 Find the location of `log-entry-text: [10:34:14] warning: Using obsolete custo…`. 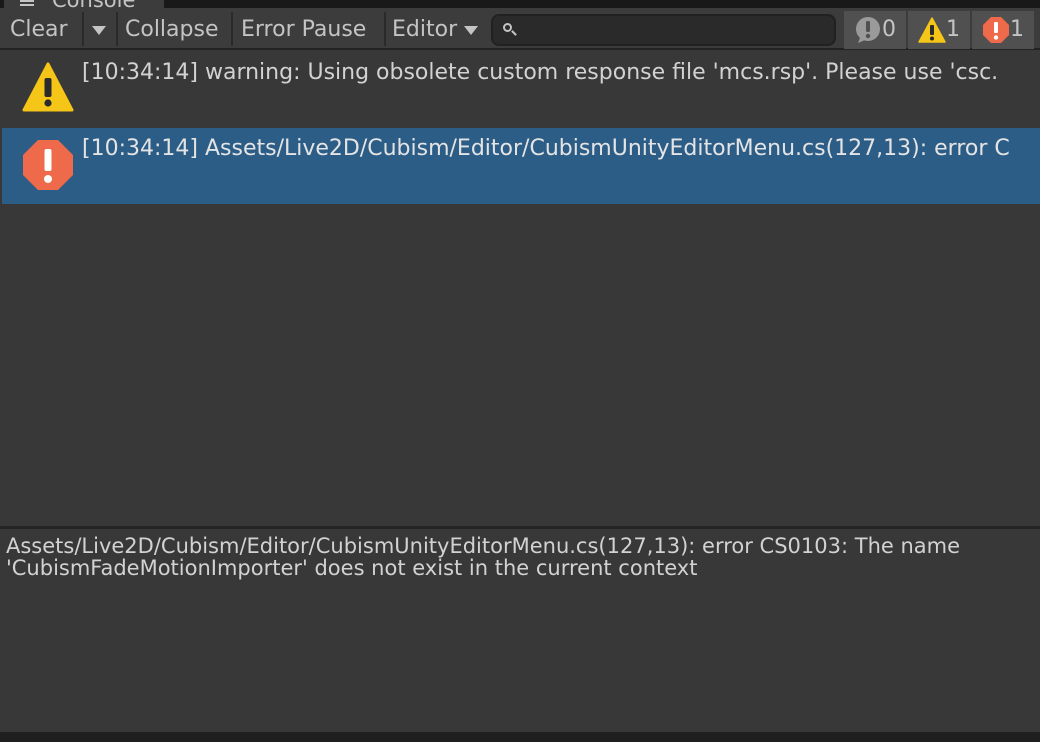

log-entry-text: [10:34:14] warning: Using obsolete custo… is located at coordinates (540, 72).